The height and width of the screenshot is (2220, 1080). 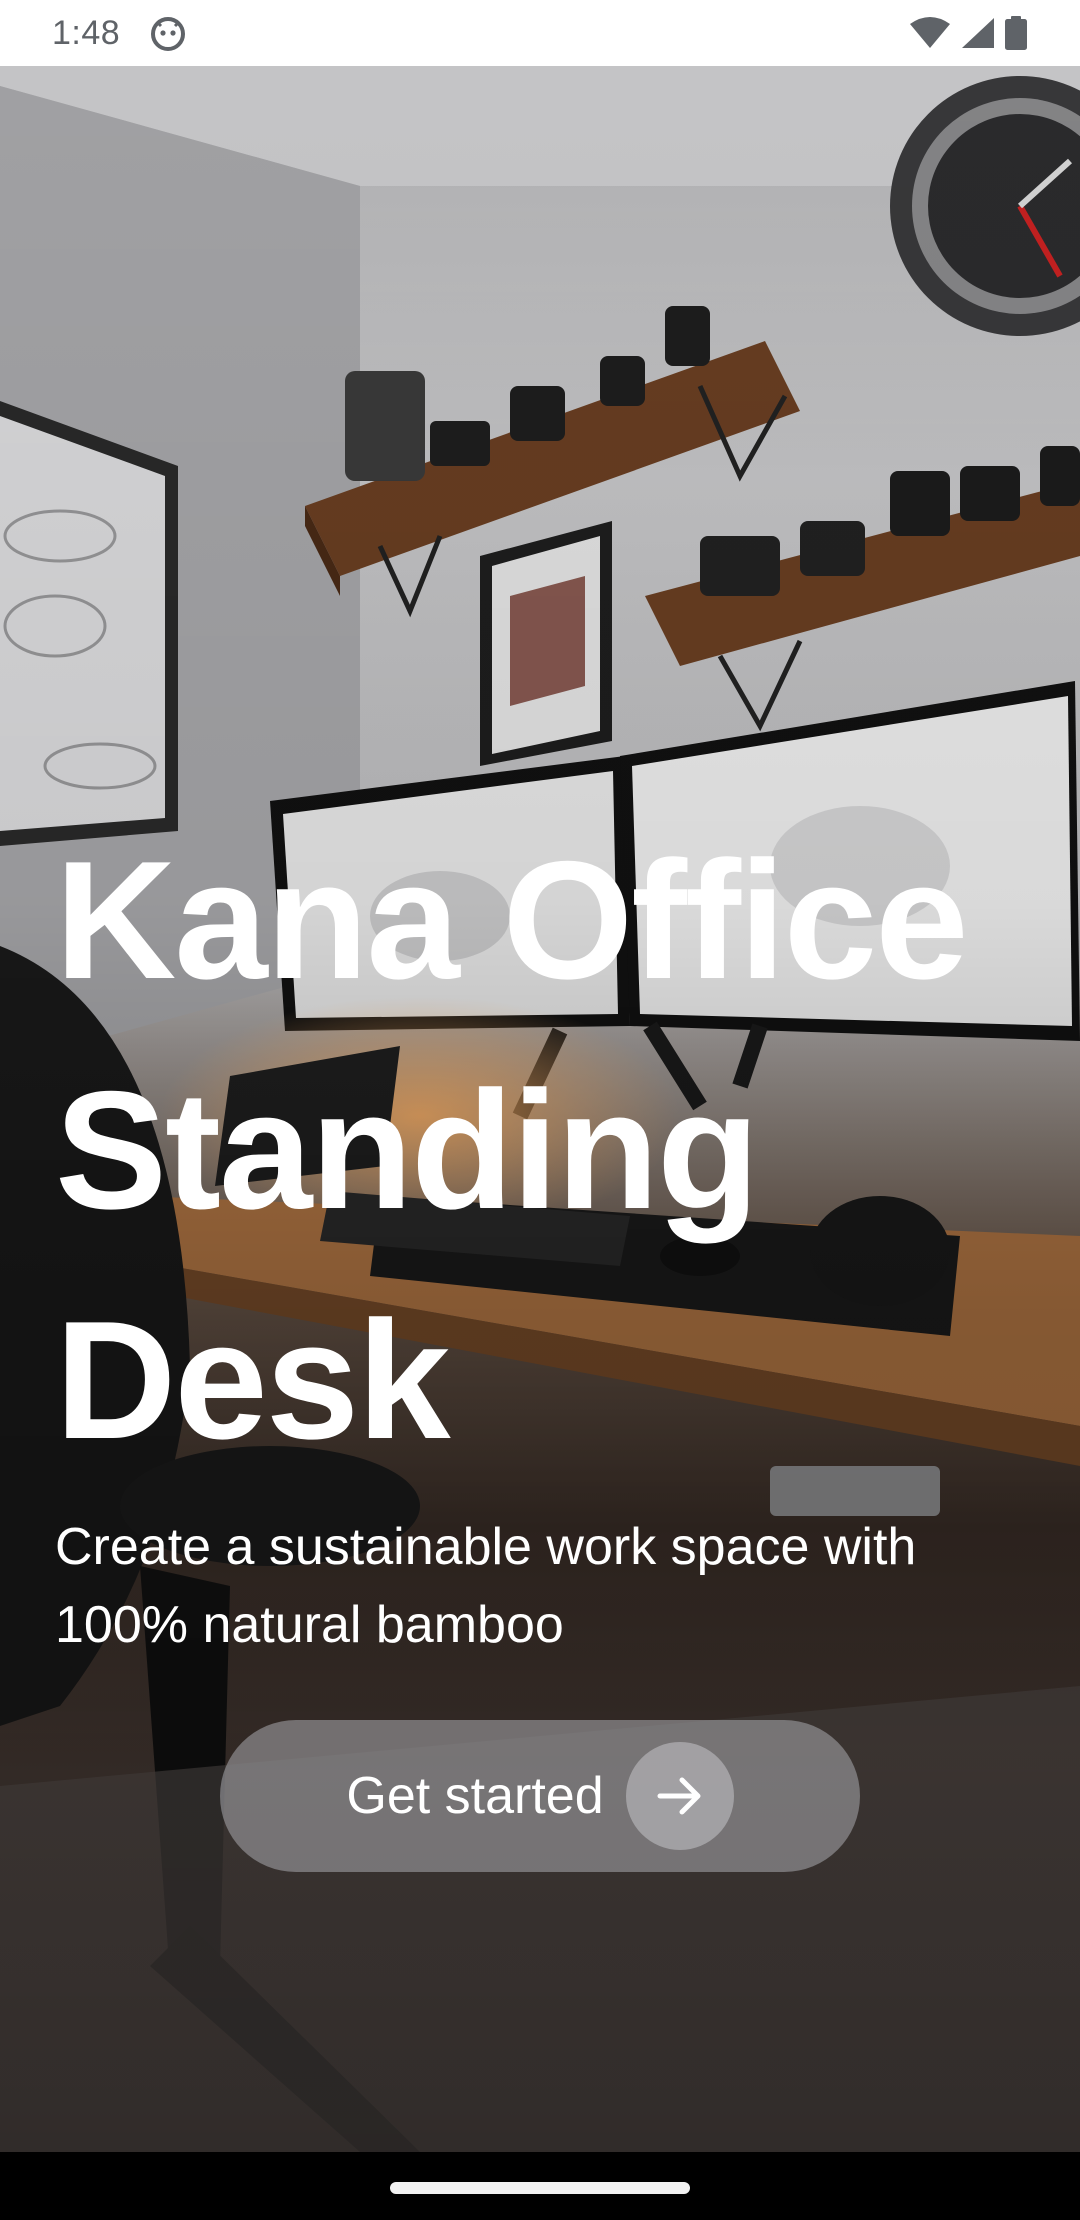 I want to click on status-icons, so click(x=968, y=33).